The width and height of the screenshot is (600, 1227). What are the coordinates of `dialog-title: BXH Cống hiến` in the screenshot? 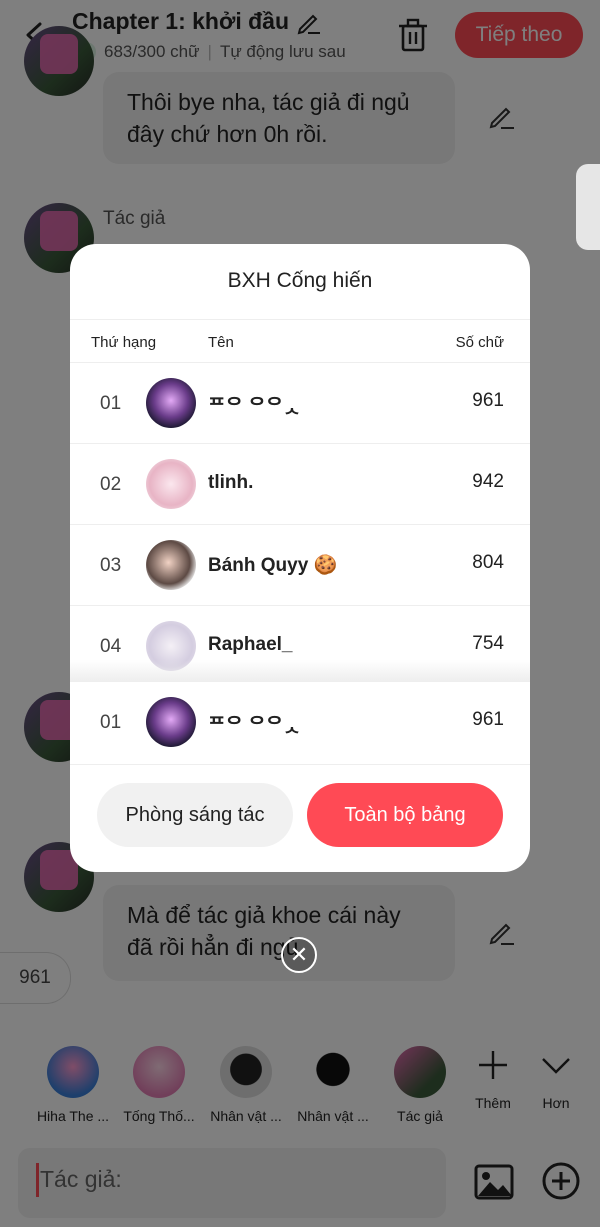 It's located at (300, 280).